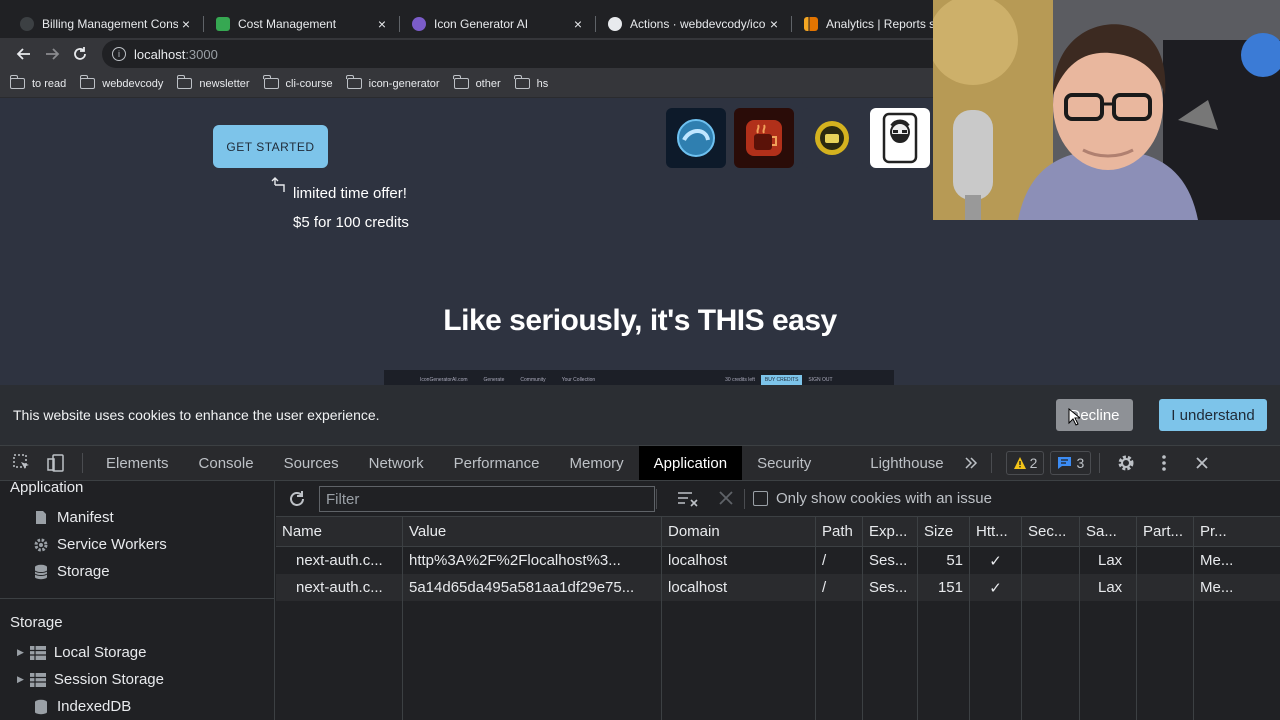  I want to click on sidebar-item-label: Local Storage, so click(100, 652).